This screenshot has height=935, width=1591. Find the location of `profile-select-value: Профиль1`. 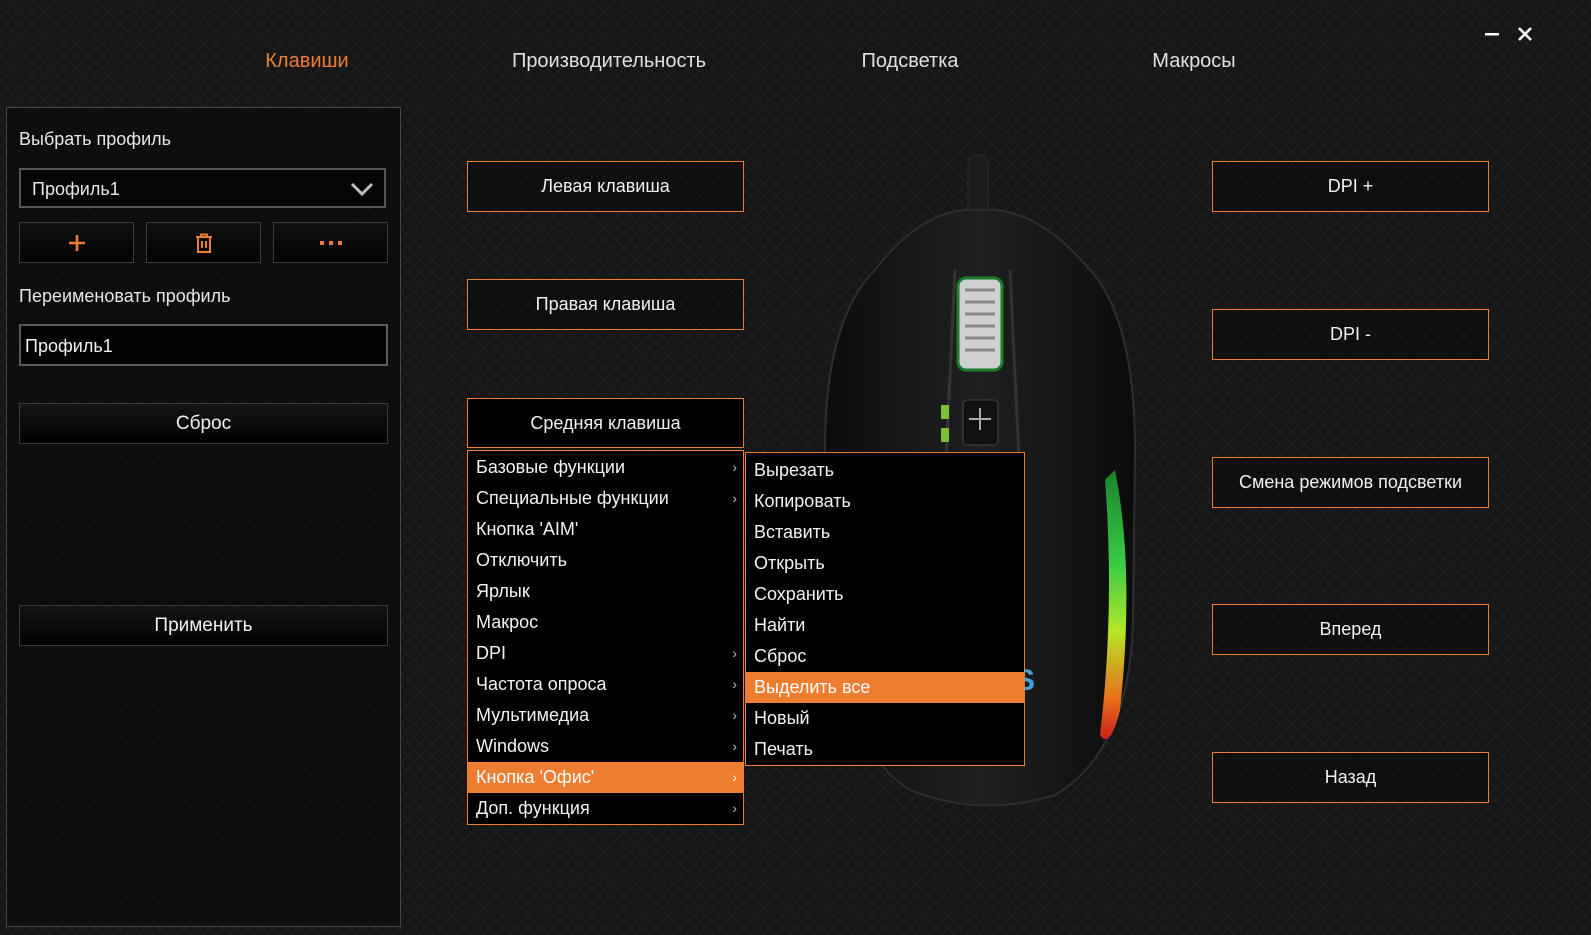

profile-select-value: Профиль1 is located at coordinates (76, 189).